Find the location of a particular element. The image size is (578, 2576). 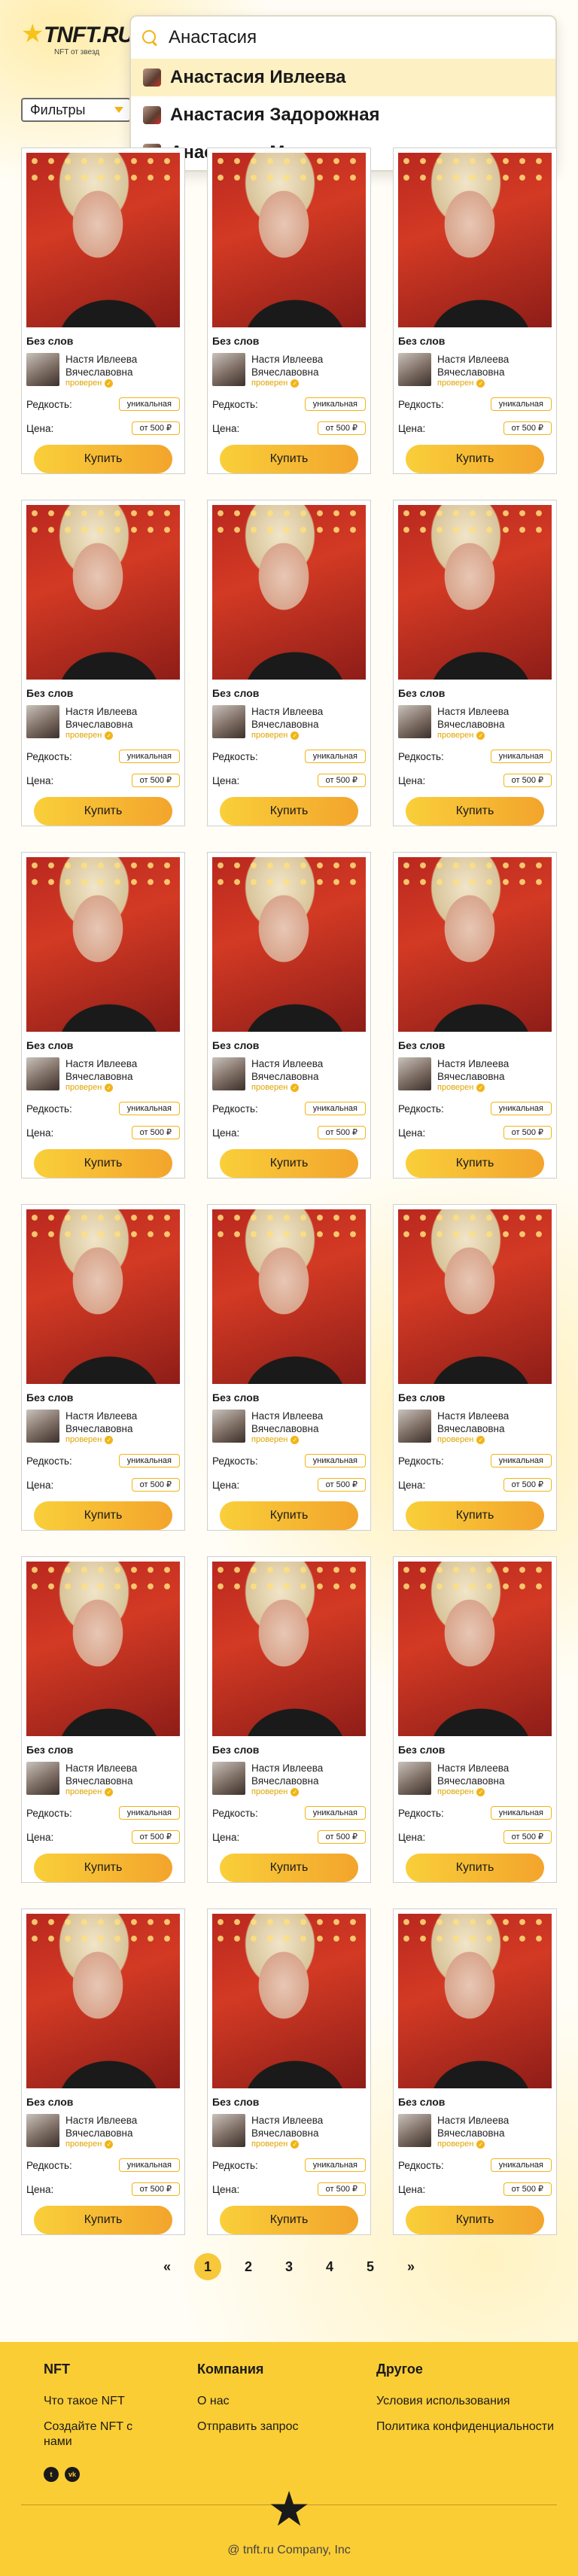

footer-link-send-request: Отправить запрос is located at coordinates (272, 2427).